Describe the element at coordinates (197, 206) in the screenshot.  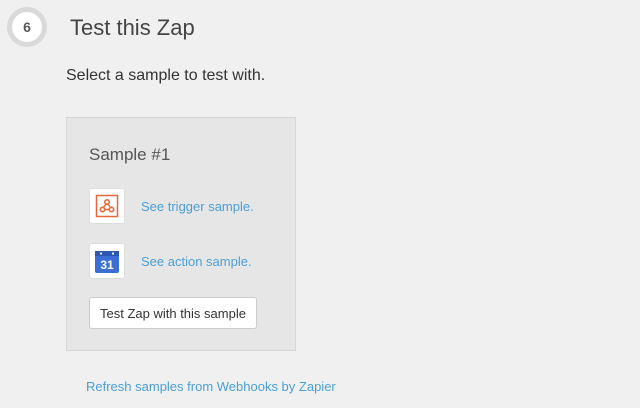
I see `see-trigger-sample-link: See trigger sample.` at that location.